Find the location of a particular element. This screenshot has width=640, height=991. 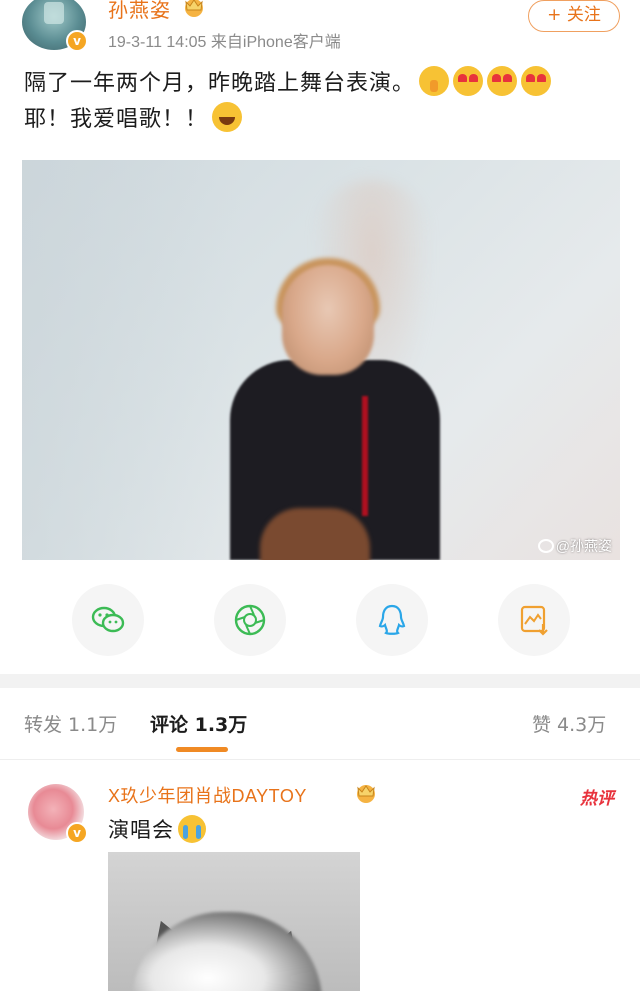

post-header: v 孙燕姿 19-3-11 14:05 来自iPhone客户端 + 关注 is located at coordinates (320, 30).